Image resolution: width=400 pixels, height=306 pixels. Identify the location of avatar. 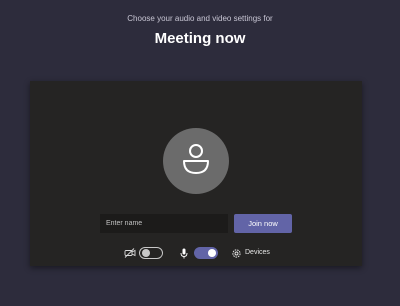
(196, 161).